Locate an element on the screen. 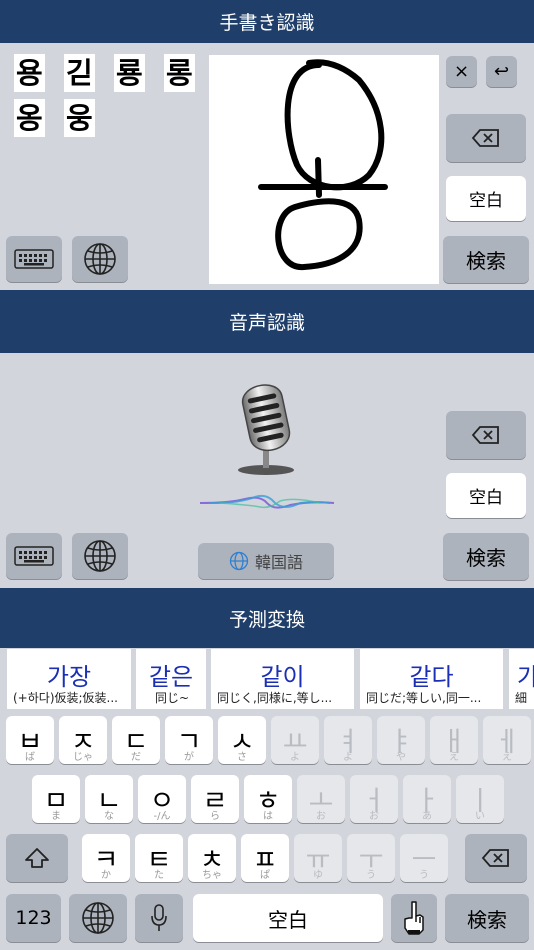 This screenshot has width=534, height=950. search-button-handwriting: 検索 is located at coordinates (486, 259).